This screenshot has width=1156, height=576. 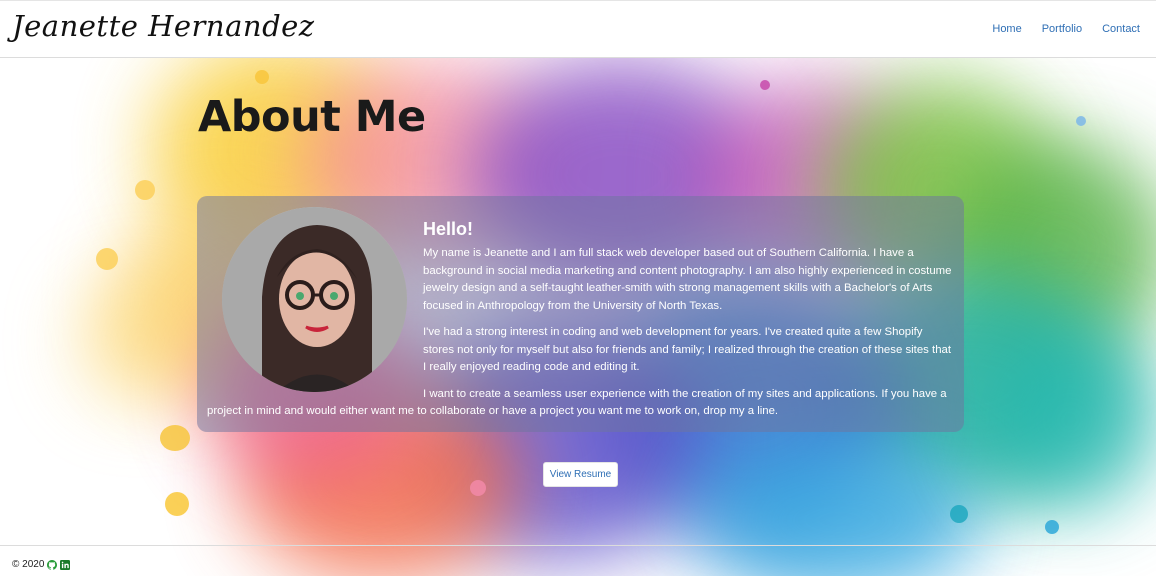 What do you see at coordinates (1006, 29) in the screenshot?
I see `nav-home-link: Home` at bounding box center [1006, 29].